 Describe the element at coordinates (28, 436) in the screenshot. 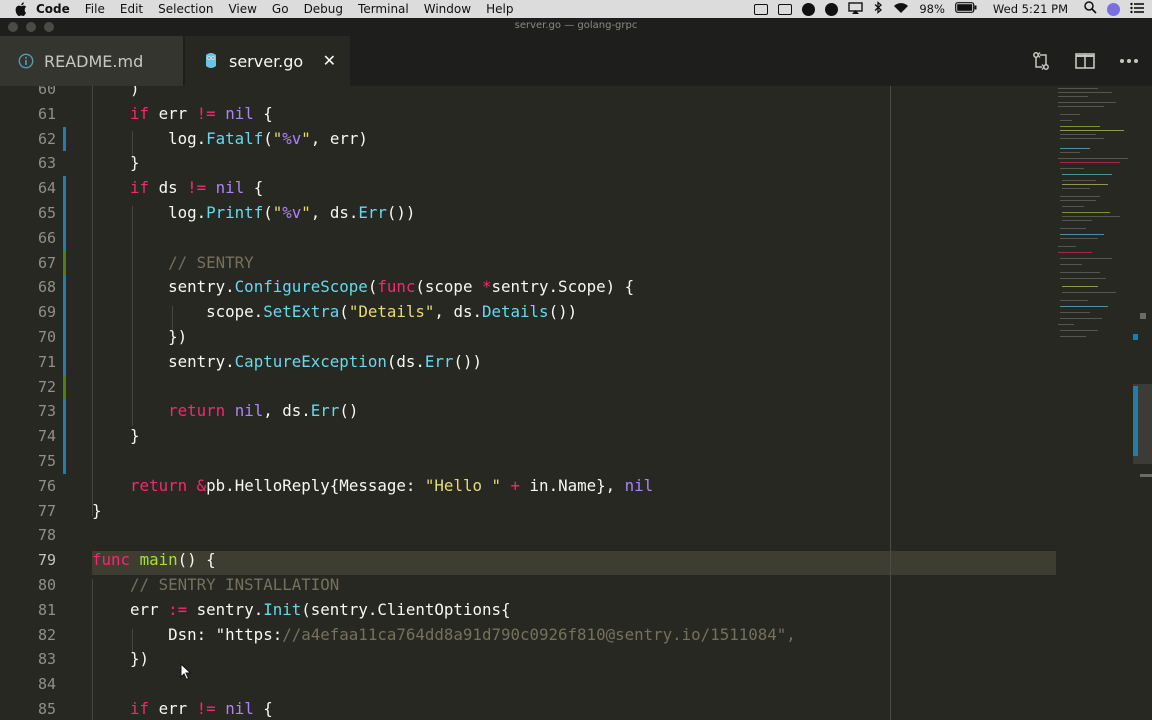

I see `line-number: 74` at that location.